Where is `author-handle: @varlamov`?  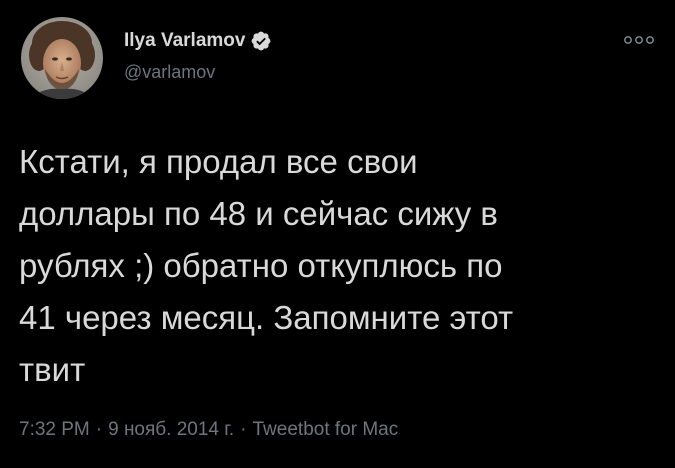 author-handle: @varlamov is located at coordinates (169, 72).